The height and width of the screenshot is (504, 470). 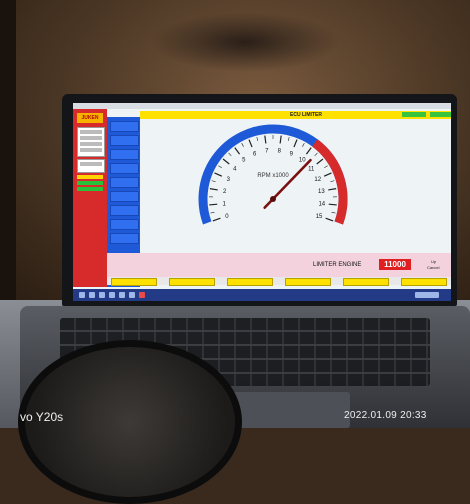 What do you see at coordinates (273, 189) in the screenshot?
I see `rpm-gauge: 0123456789101112131415 RPM x1000` at bounding box center [273, 189].